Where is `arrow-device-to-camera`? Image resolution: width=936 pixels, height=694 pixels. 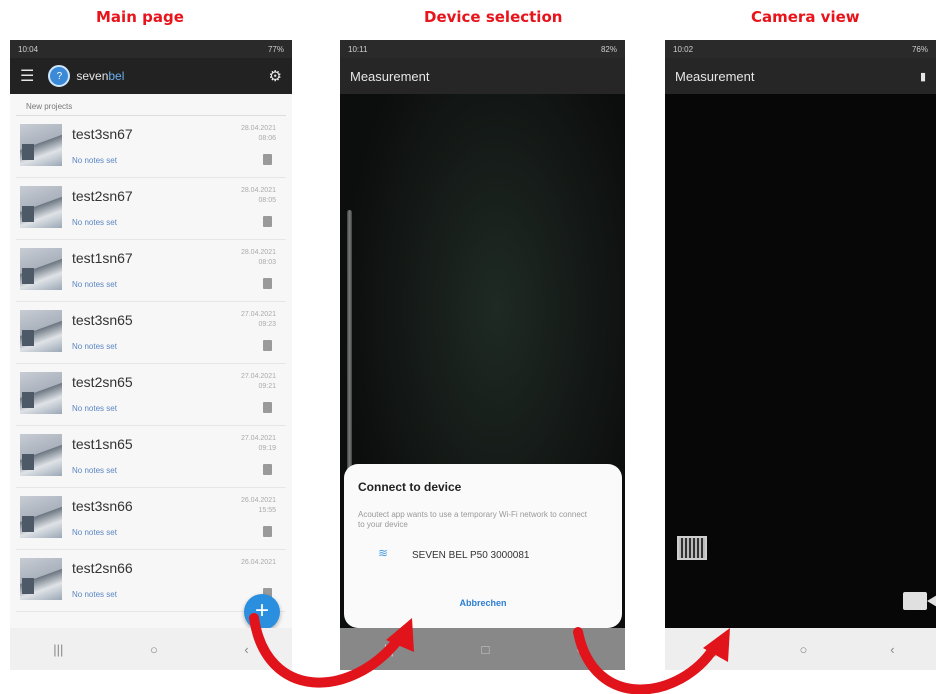
arrow-device-to-camera is located at coordinates (646, 660).